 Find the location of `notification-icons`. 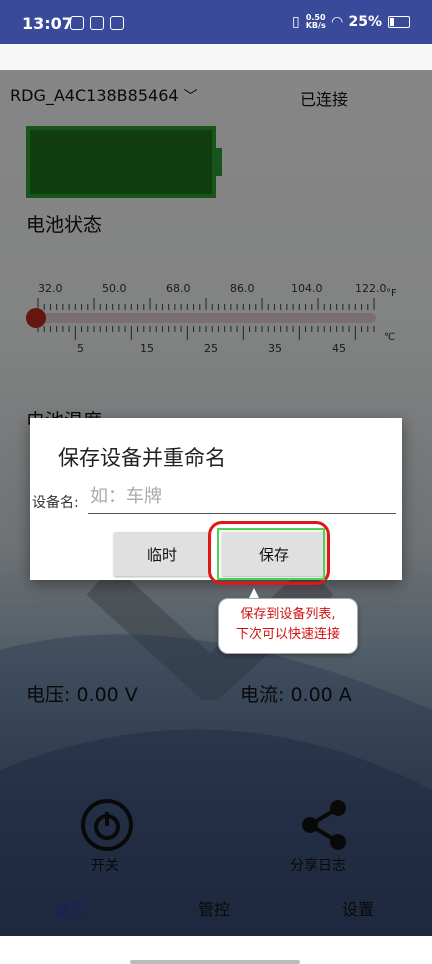

notification-icons is located at coordinates (97, 23).